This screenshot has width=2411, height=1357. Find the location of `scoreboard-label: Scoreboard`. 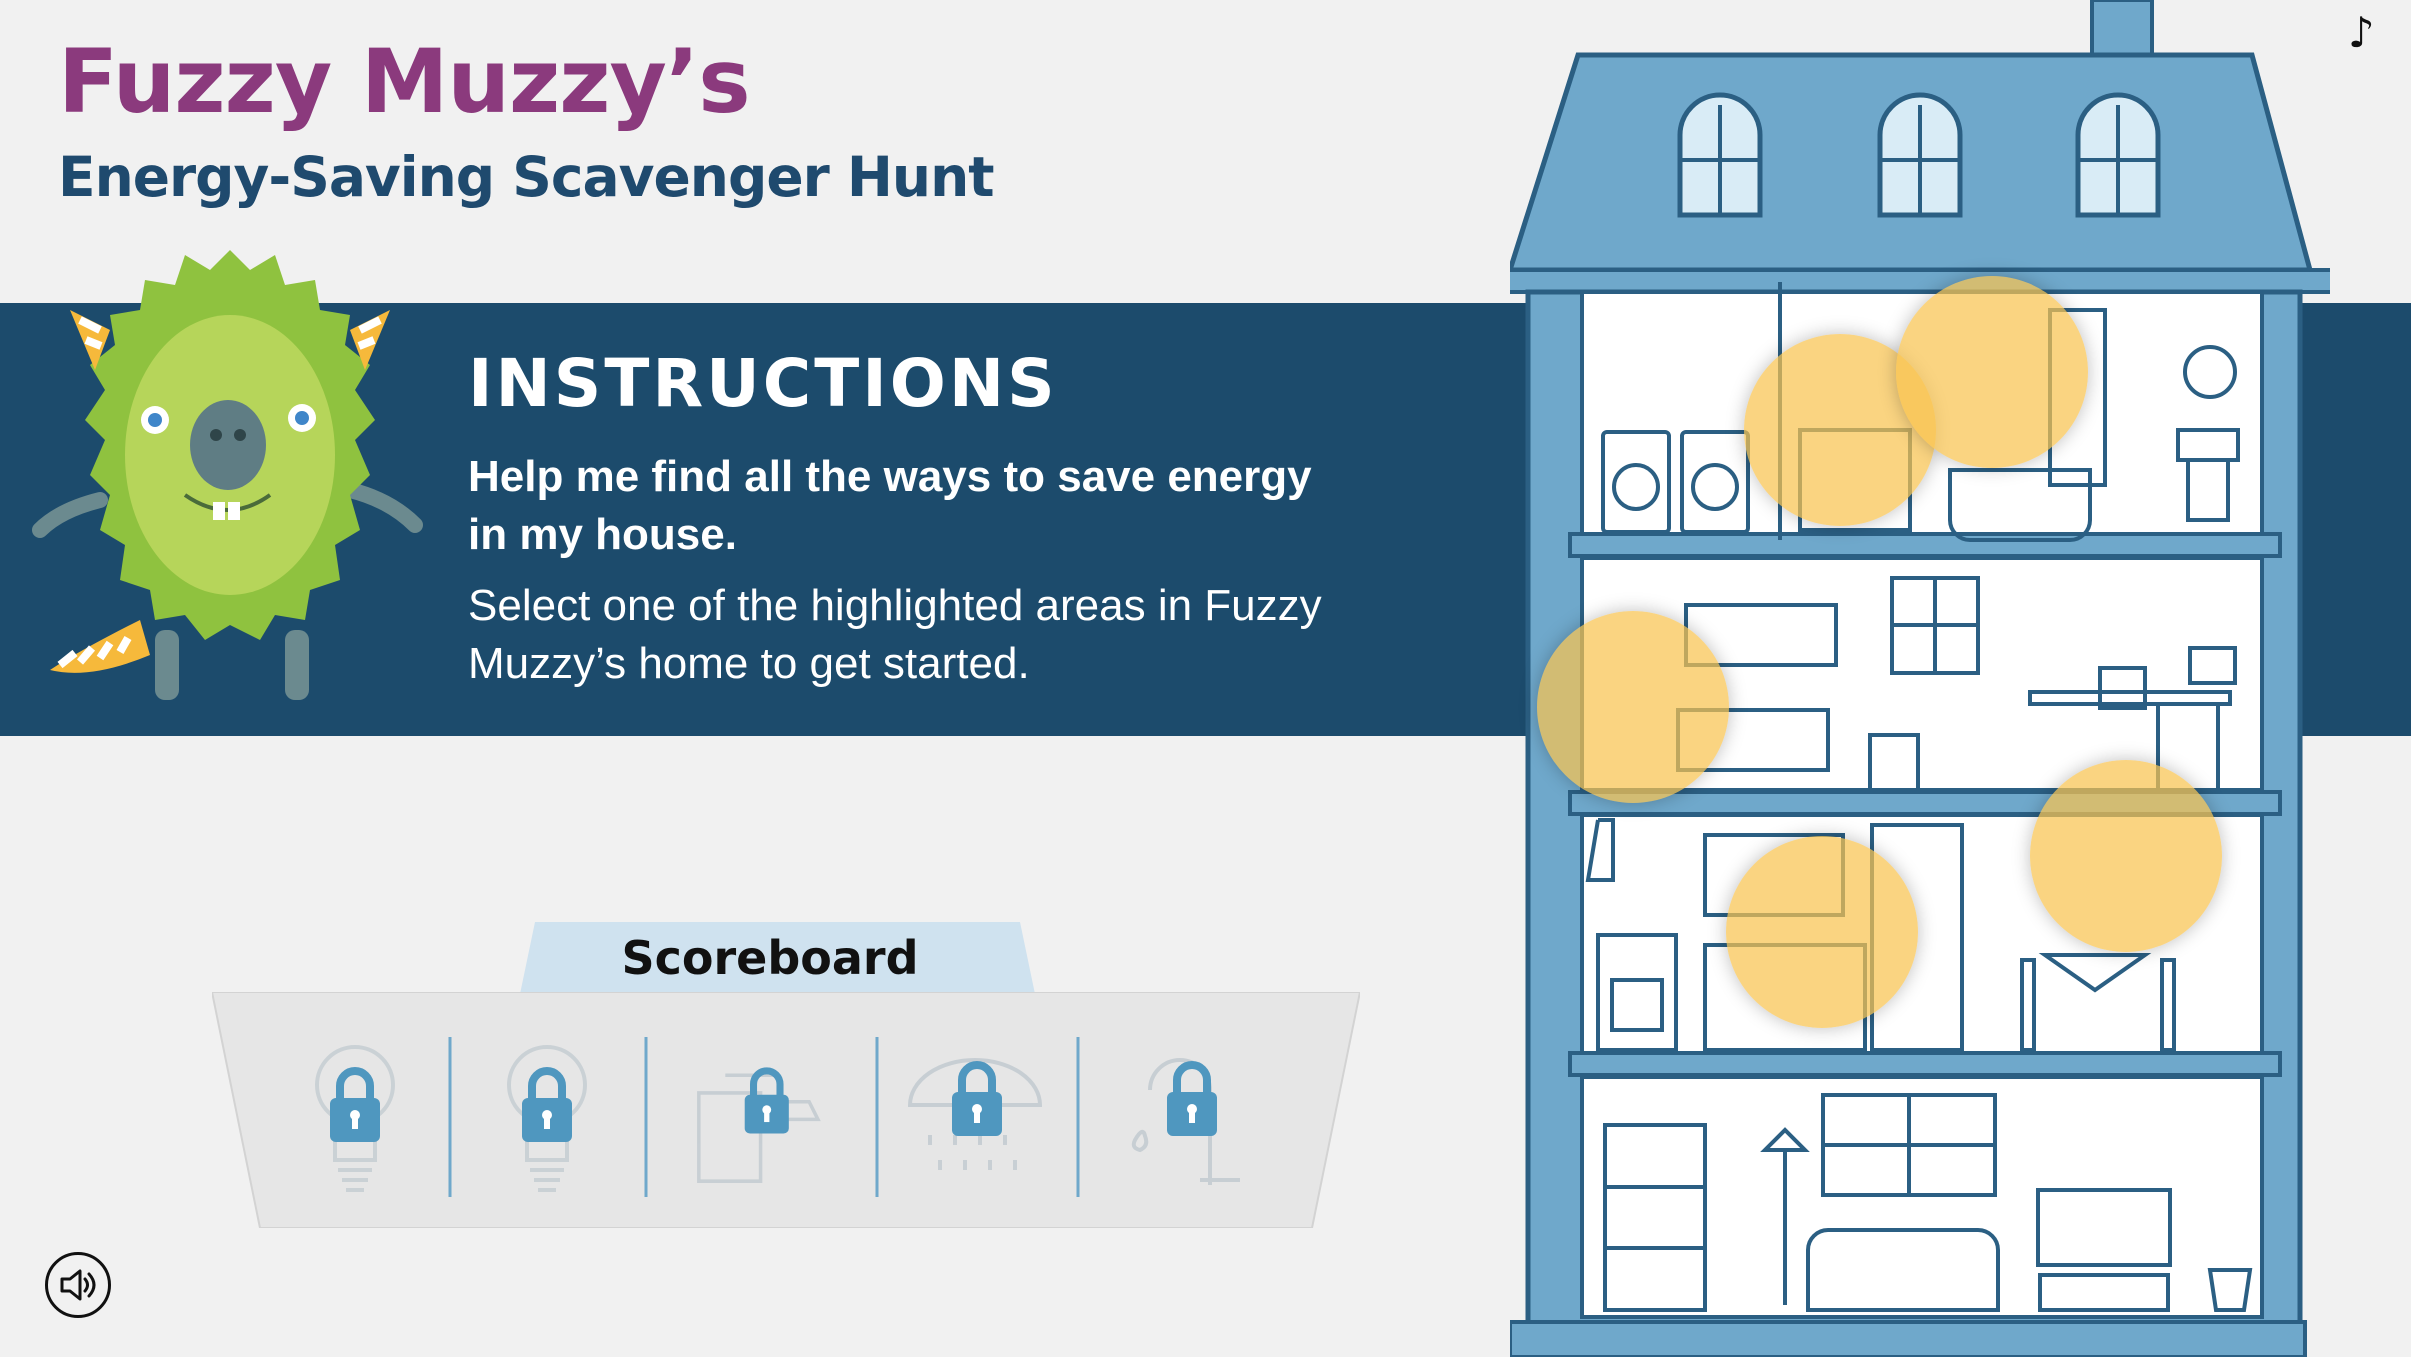

scoreboard-label: Scoreboard is located at coordinates (770, 958).